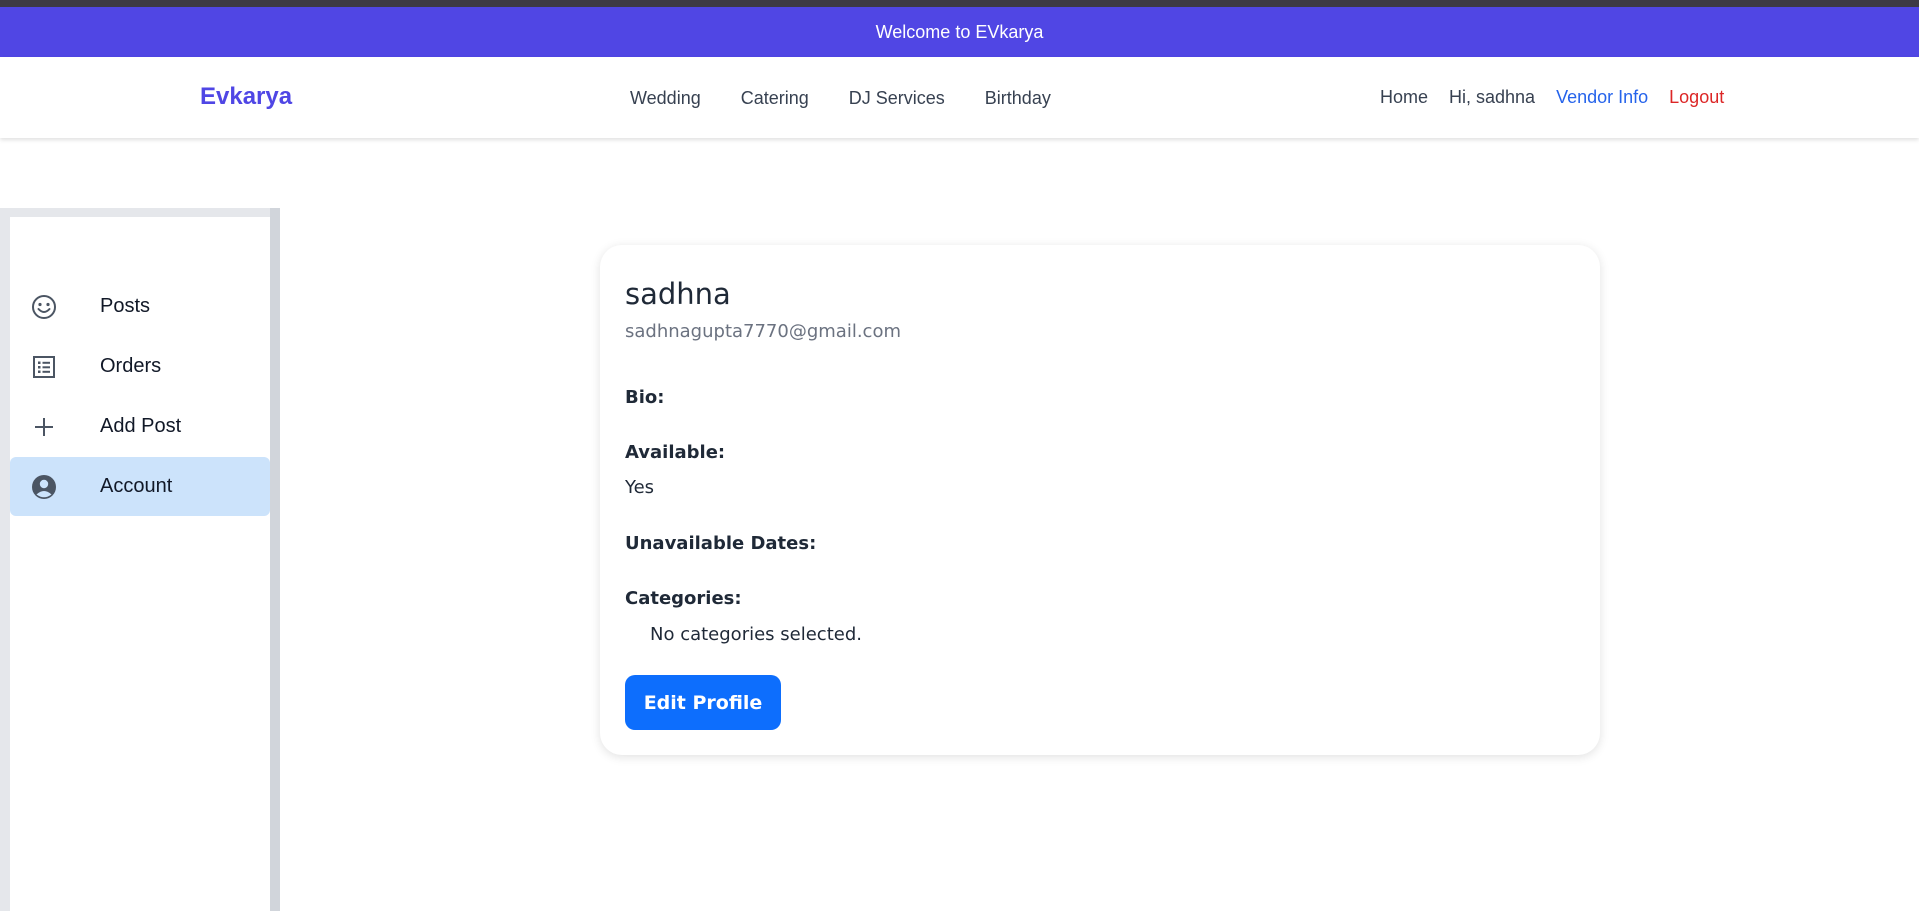 The width and height of the screenshot is (1919, 911). Describe the element at coordinates (1602, 97) in the screenshot. I see `vendor-info-link: Vendor Info` at that location.